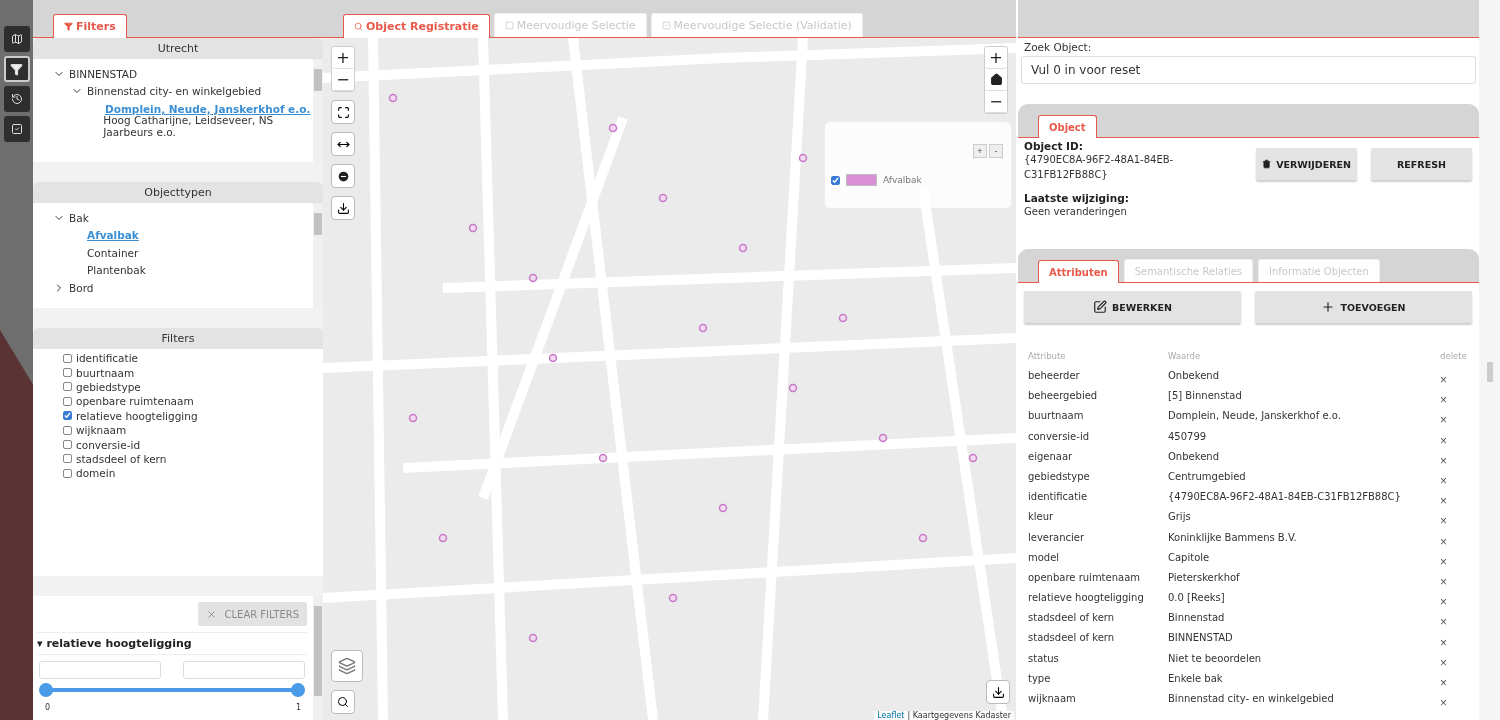  What do you see at coordinates (113, 252) in the screenshot?
I see `tree-item: Container` at bounding box center [113, 252].